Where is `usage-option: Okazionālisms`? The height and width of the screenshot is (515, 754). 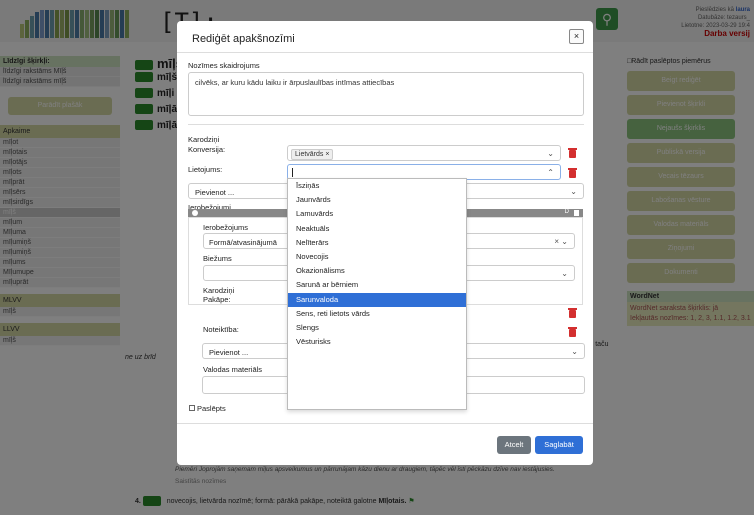
usage-option: Okazionālisms is located at coordinates (377, 271).